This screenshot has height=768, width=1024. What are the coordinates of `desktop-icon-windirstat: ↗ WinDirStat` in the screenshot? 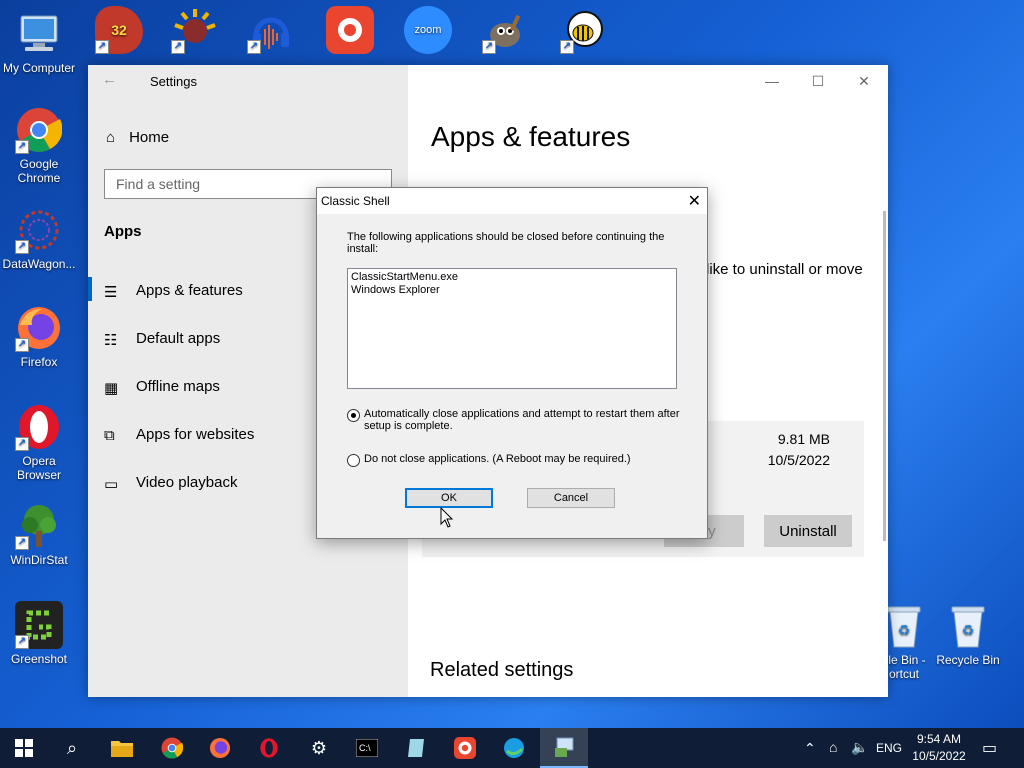 It's located at (39, 534).